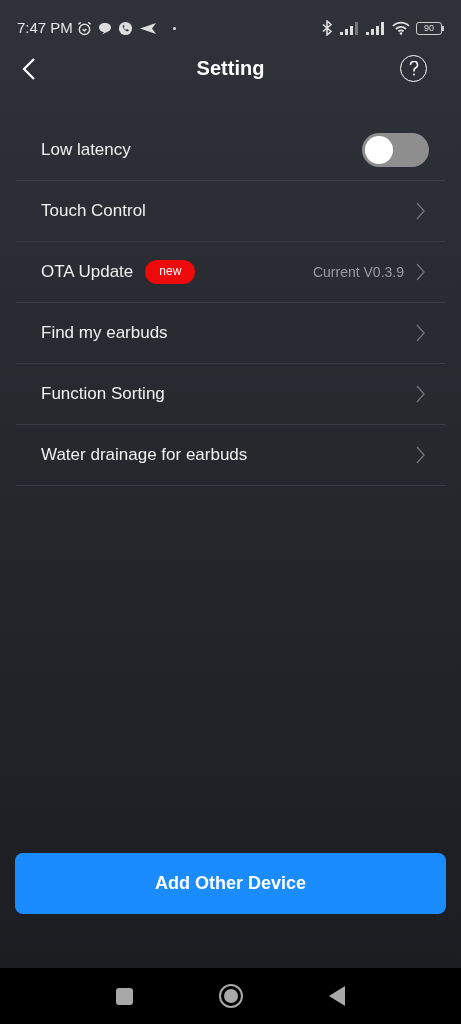 Image resolution: width=461 pixels, height=1024 pixels. Describe the element at coordinates (401, 28) in the screenshot. I see `wifi-icon` at that location.